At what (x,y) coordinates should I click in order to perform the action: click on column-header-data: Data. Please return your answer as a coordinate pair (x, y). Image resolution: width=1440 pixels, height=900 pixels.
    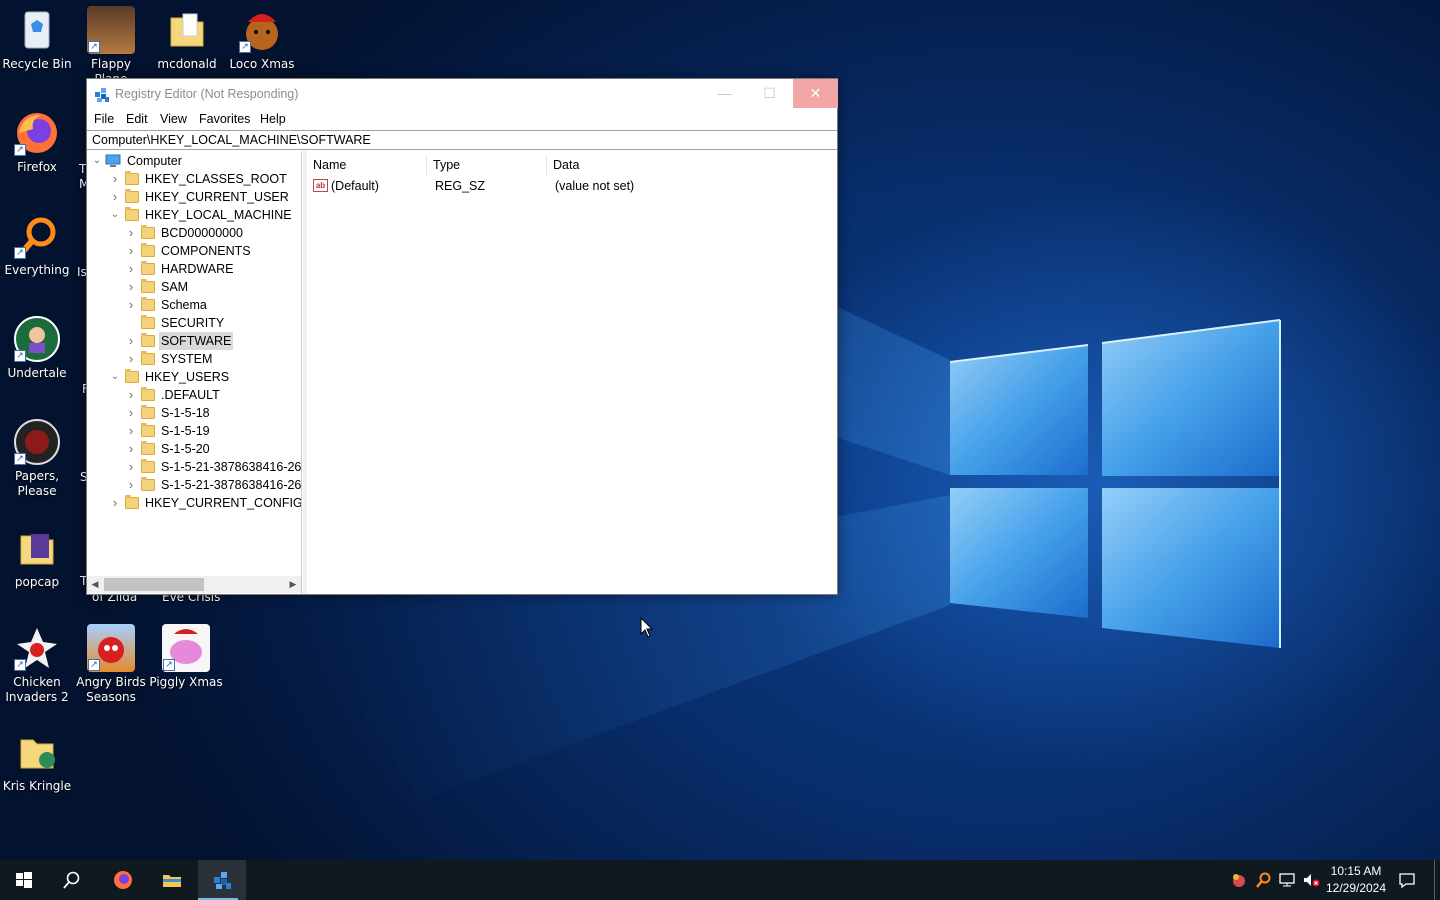
    Looking at the image, I should click on (607, 165).